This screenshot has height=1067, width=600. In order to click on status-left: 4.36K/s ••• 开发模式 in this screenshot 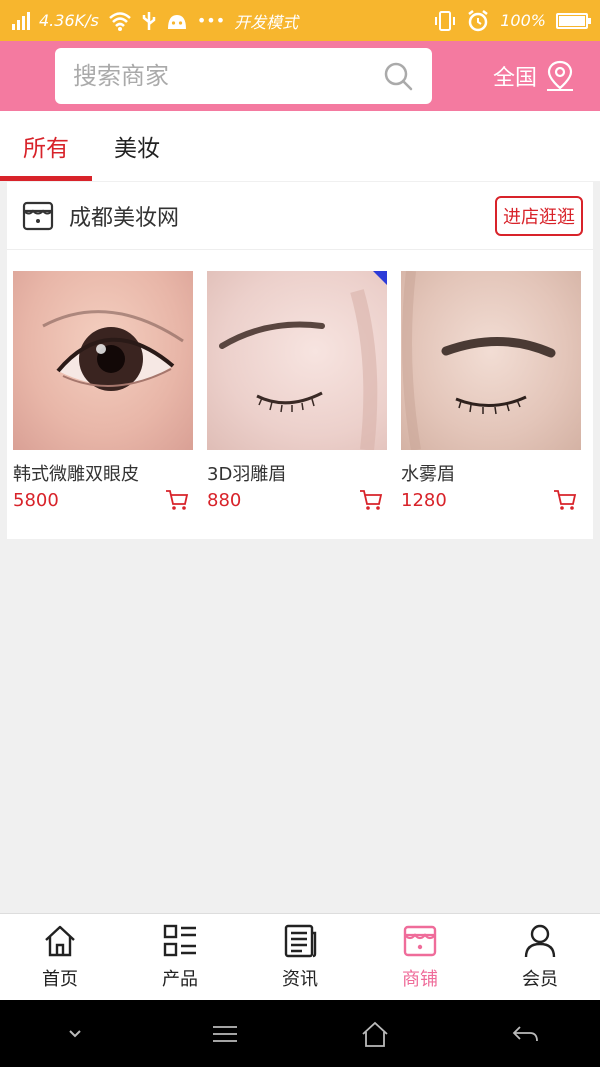, I will do `click(223, 21)`.